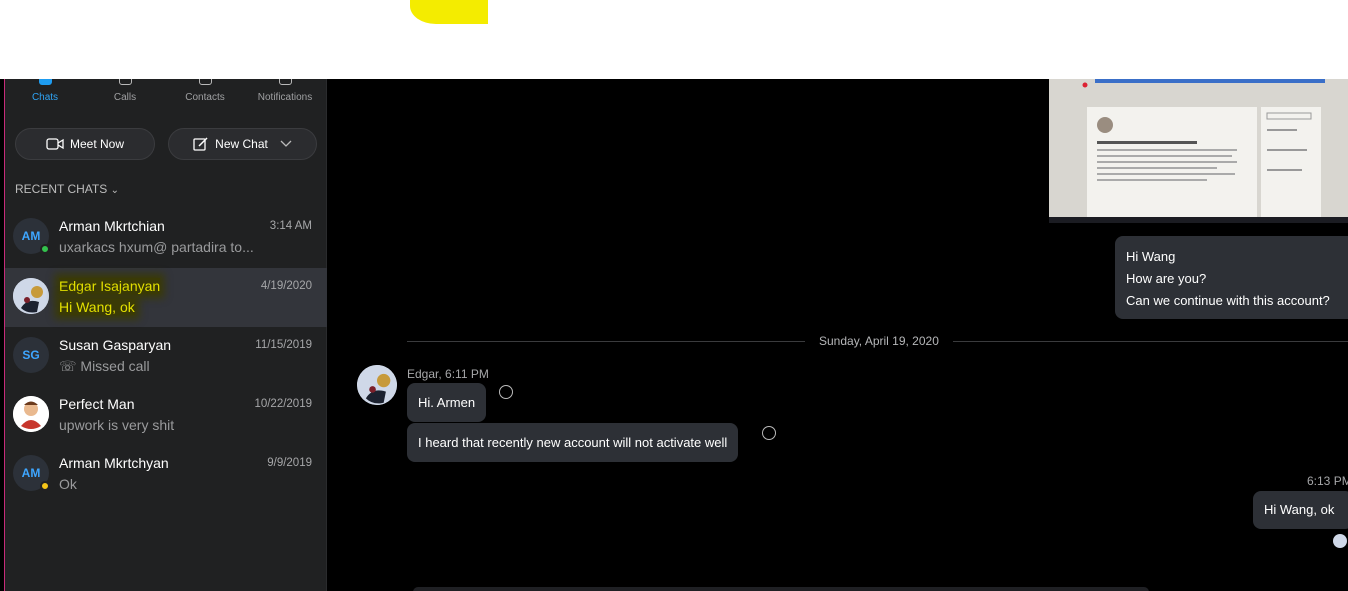 The image size is (1348, 591). What do you see at coordinates (1340, 541) in the screenshot?
I see `read-receipt-avatar` at bounding box center [1340, 541].